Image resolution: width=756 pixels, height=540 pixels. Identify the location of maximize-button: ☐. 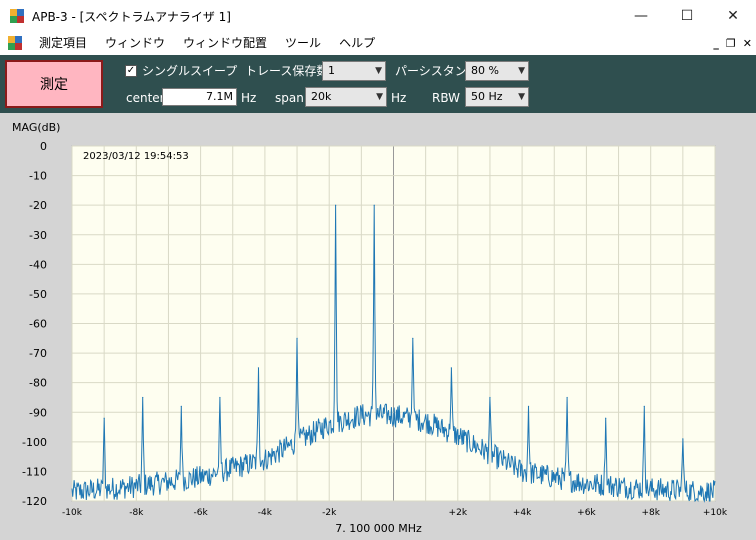
(687, 16).